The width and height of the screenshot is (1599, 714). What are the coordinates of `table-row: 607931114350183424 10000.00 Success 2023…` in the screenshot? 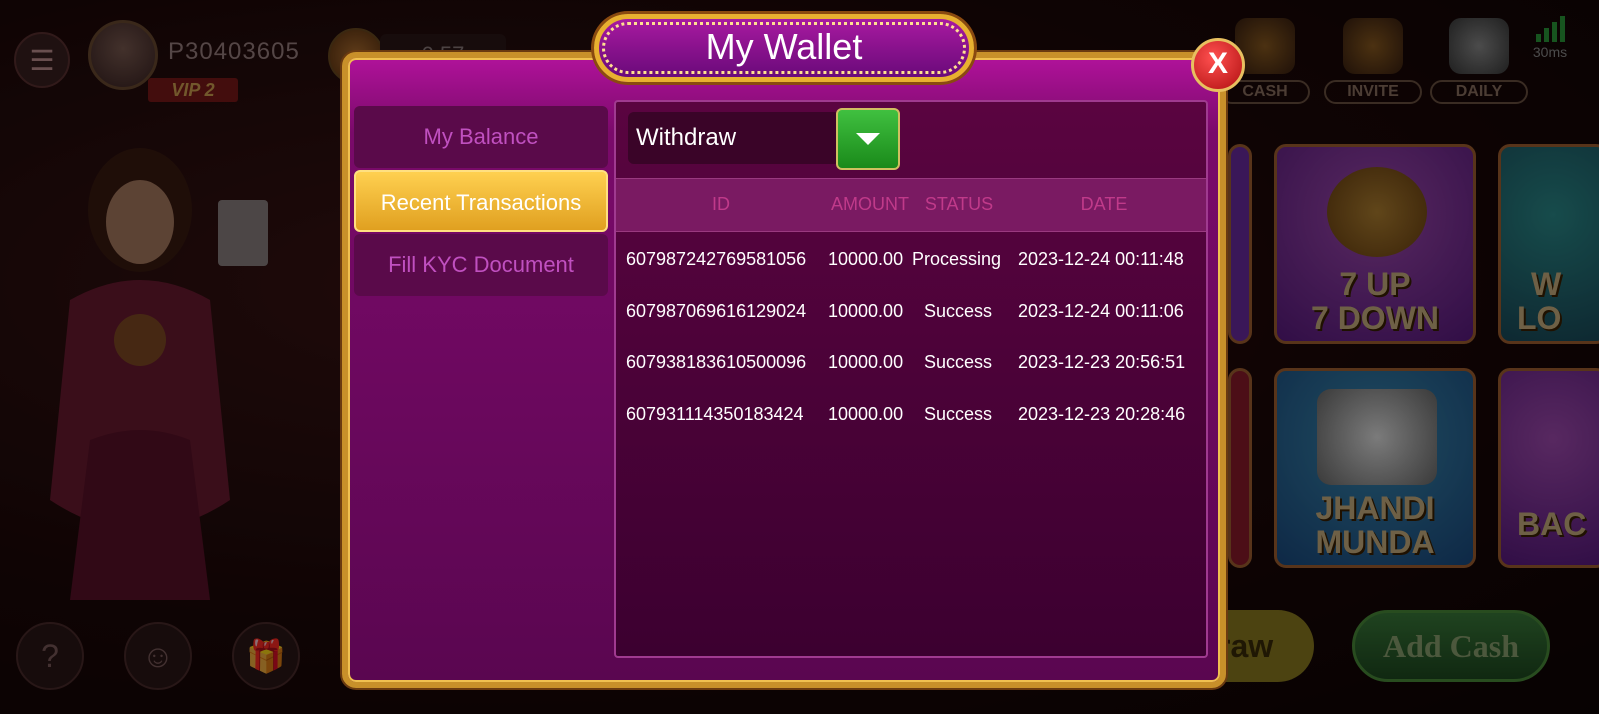 It's located at (911, 414).